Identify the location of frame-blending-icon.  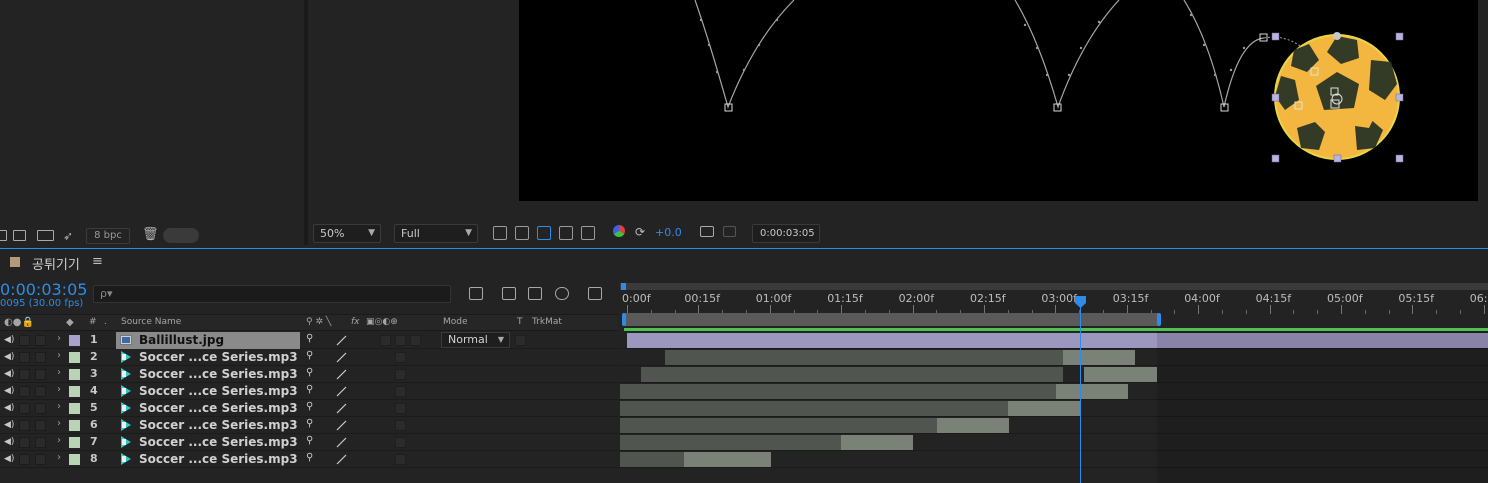
(562, 293).